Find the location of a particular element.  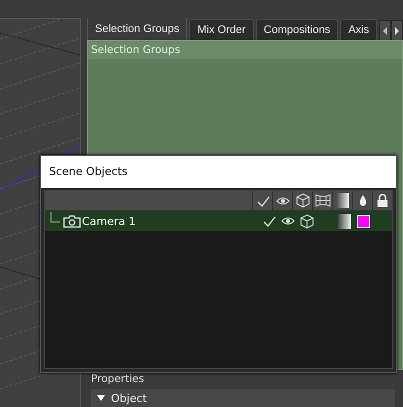

object-name: Camera 1 is located at coordinates (109, 221).